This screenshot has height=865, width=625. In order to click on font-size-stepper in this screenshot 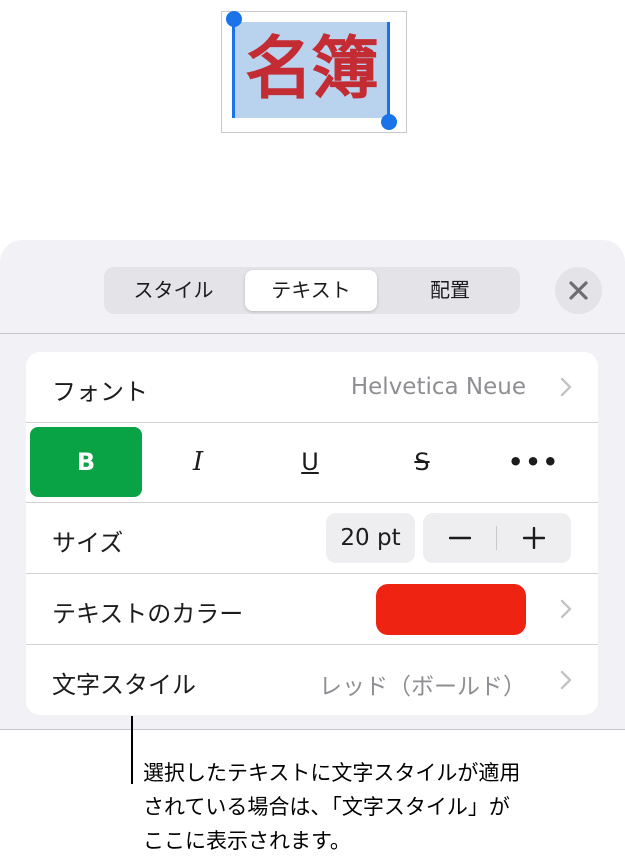, I will do `click(497, 538)`.